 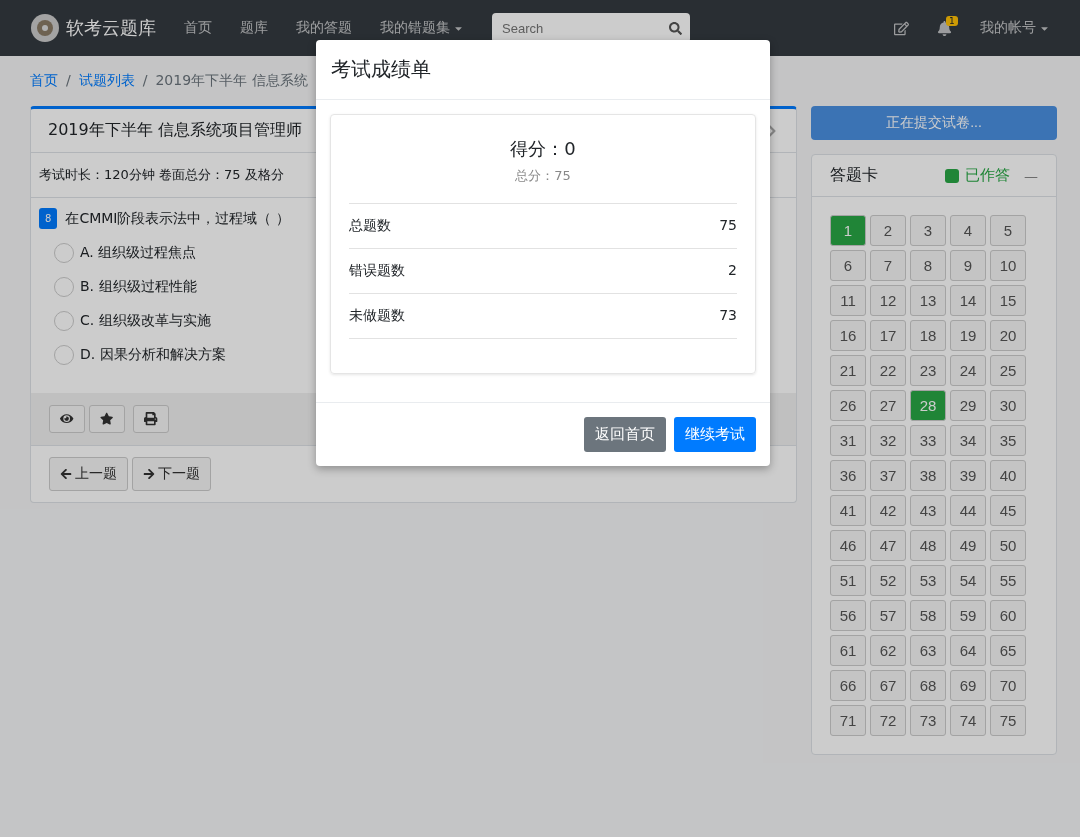 What do you see at coordinates (1008, 580) in the screenshot?
I see `question-number-button: 55` at bounding box center [1008, 580].